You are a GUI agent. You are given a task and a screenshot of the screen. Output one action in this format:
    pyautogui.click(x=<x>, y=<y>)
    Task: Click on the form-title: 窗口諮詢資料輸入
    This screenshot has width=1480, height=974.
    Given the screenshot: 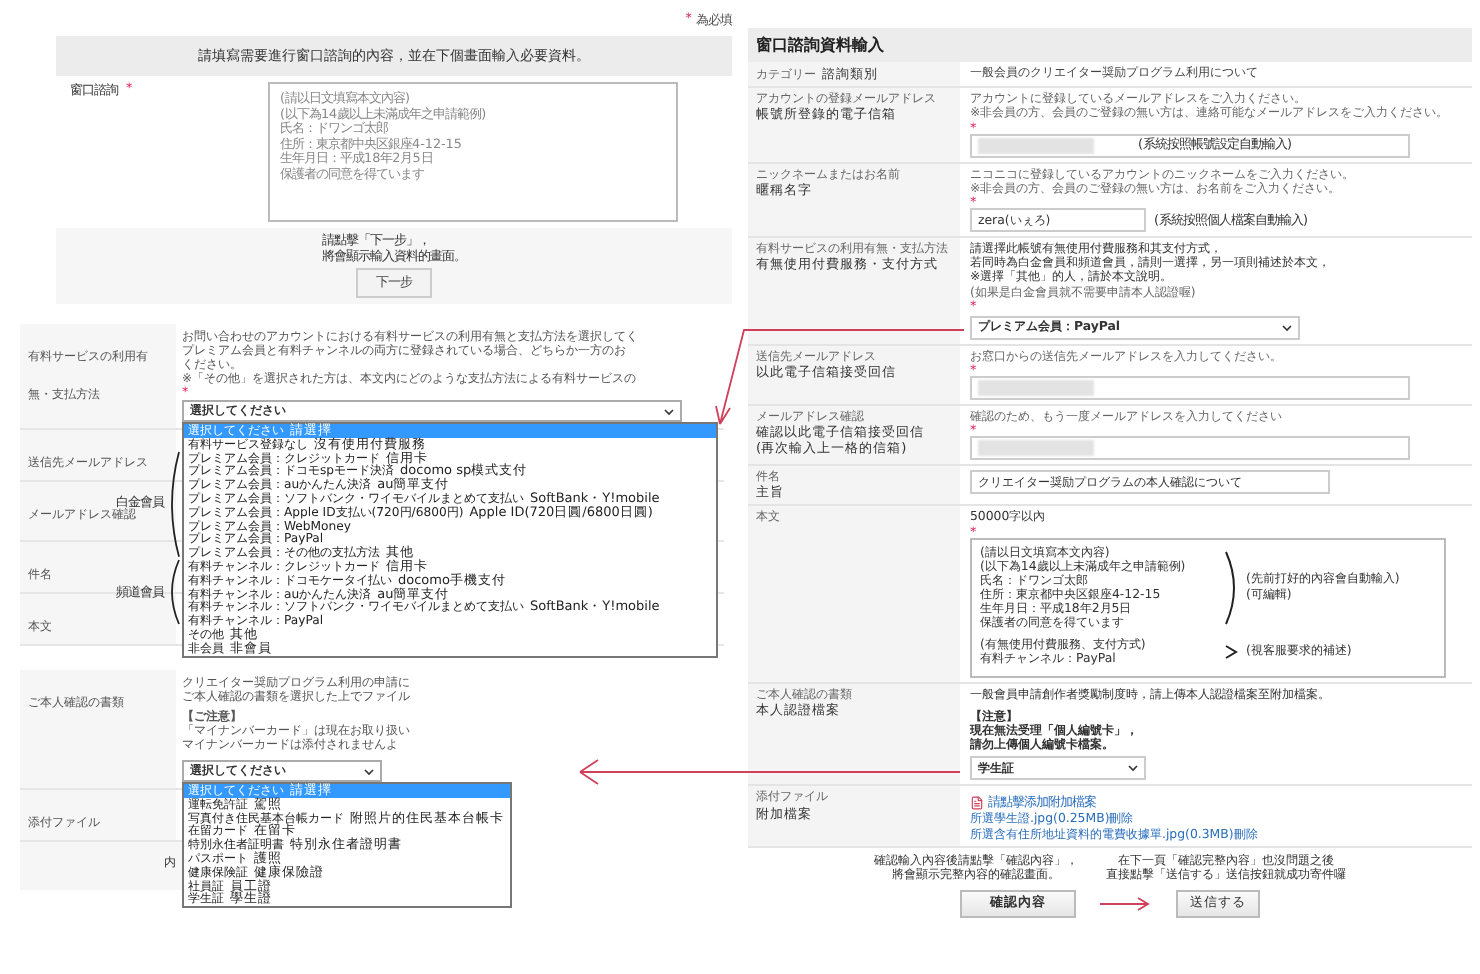 What is the action you would take?
    pyautogui.click(x=1110, y=45)
    